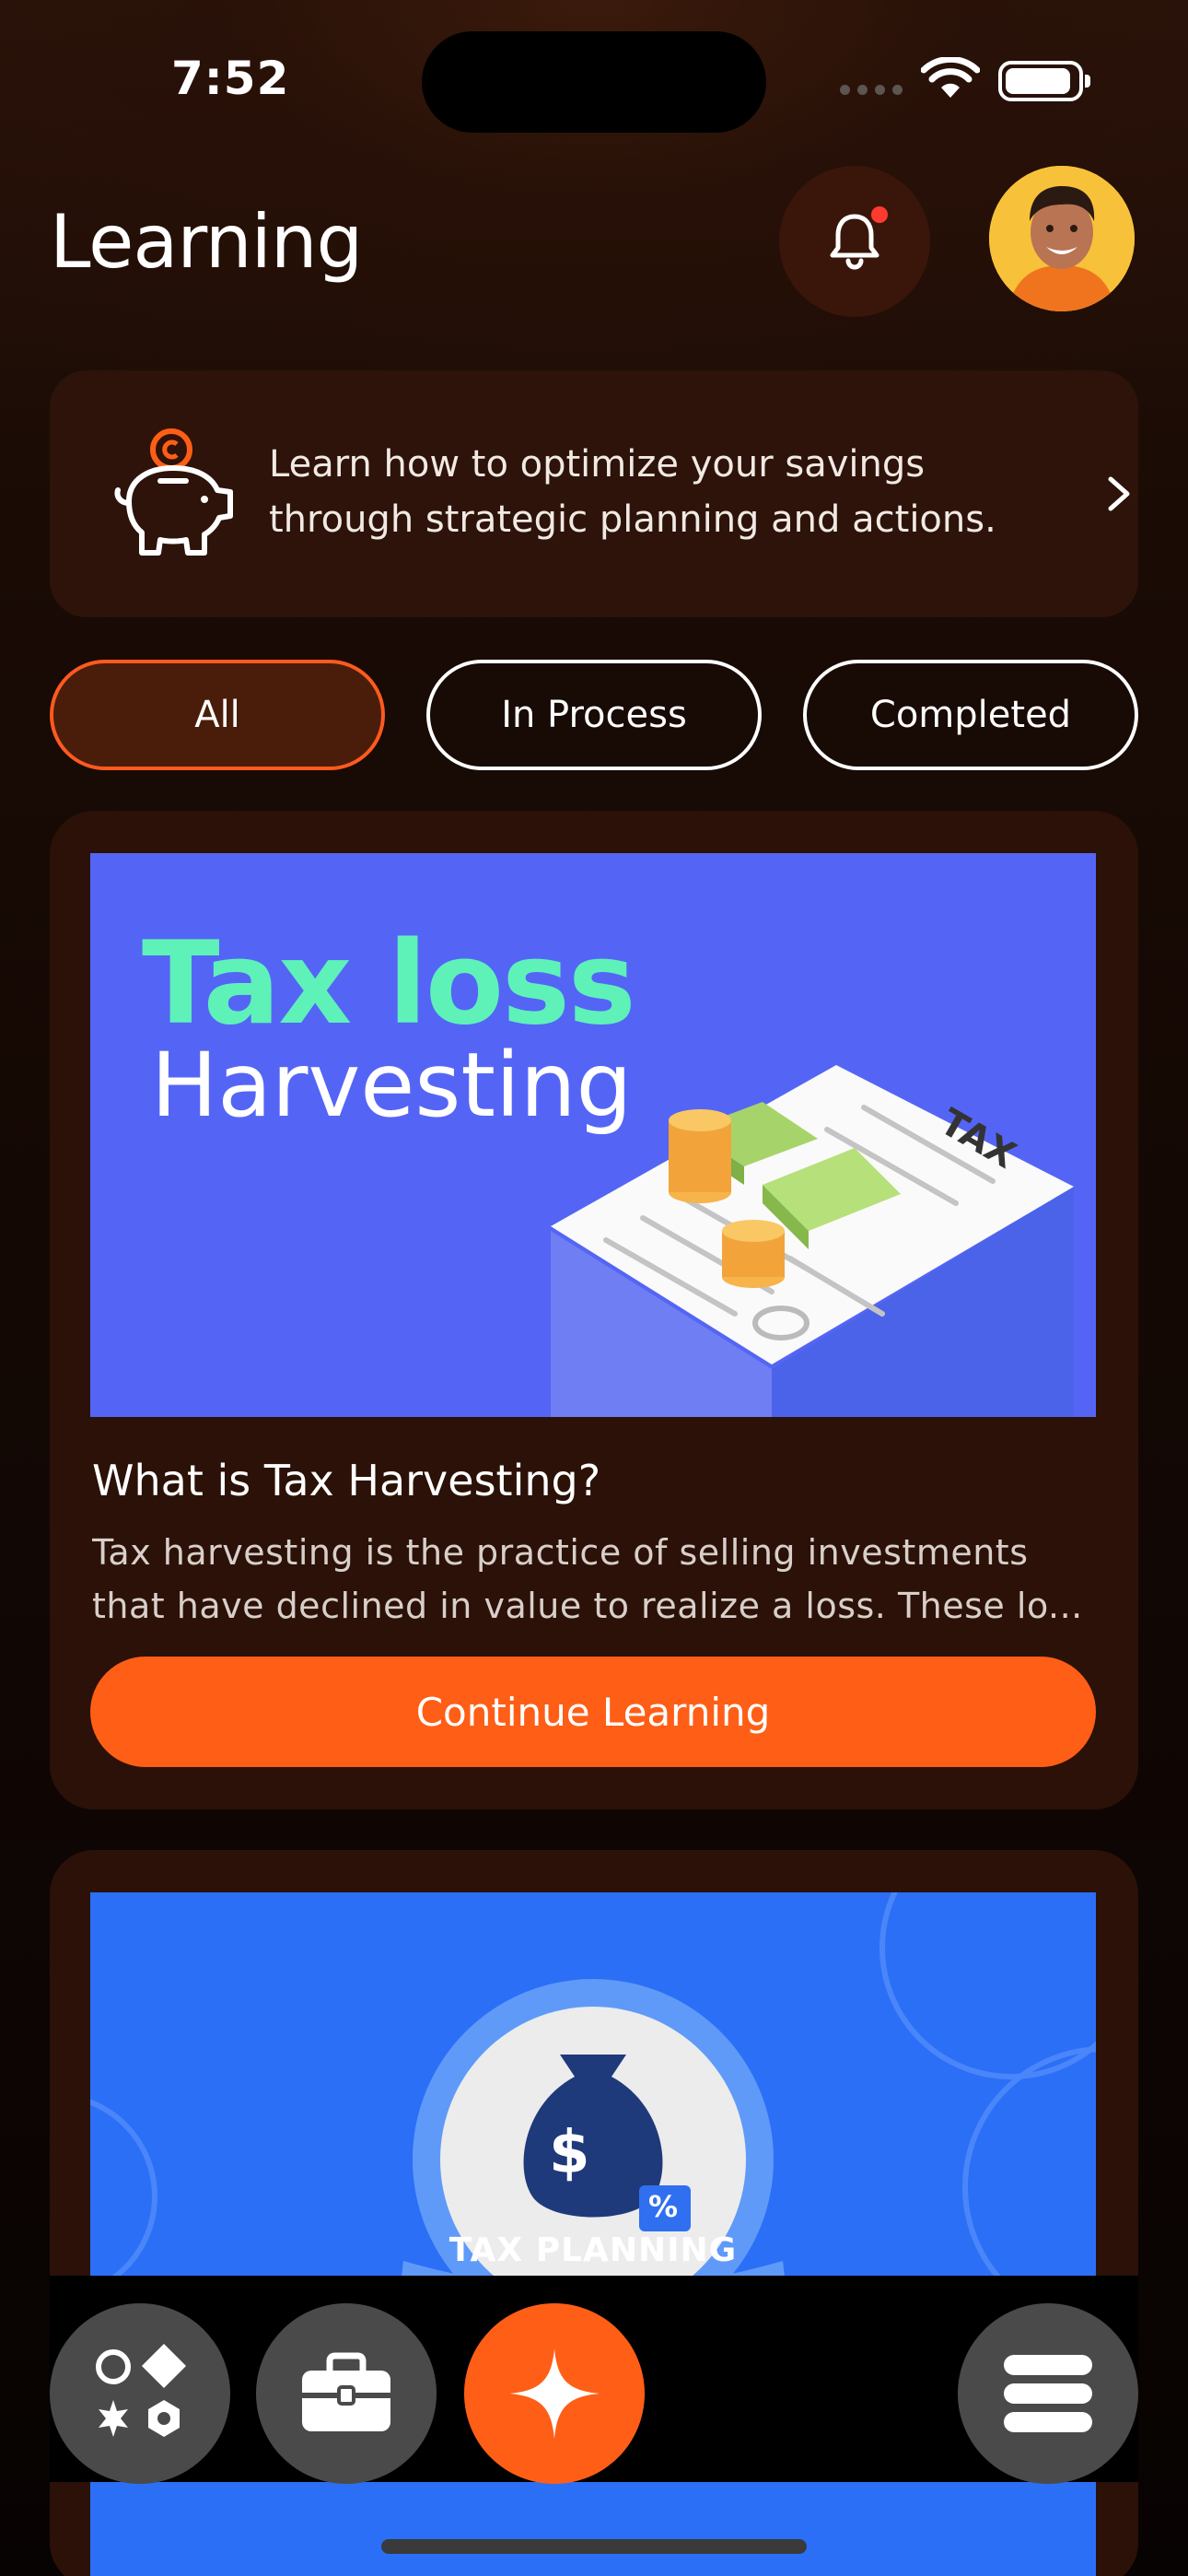 The height and width of the screenshot is (2576, 1188). What do you see at coordinates (594, 715) in the screenshot?
I see `tab-in-process: In Process` at bounding box center [594, 715].